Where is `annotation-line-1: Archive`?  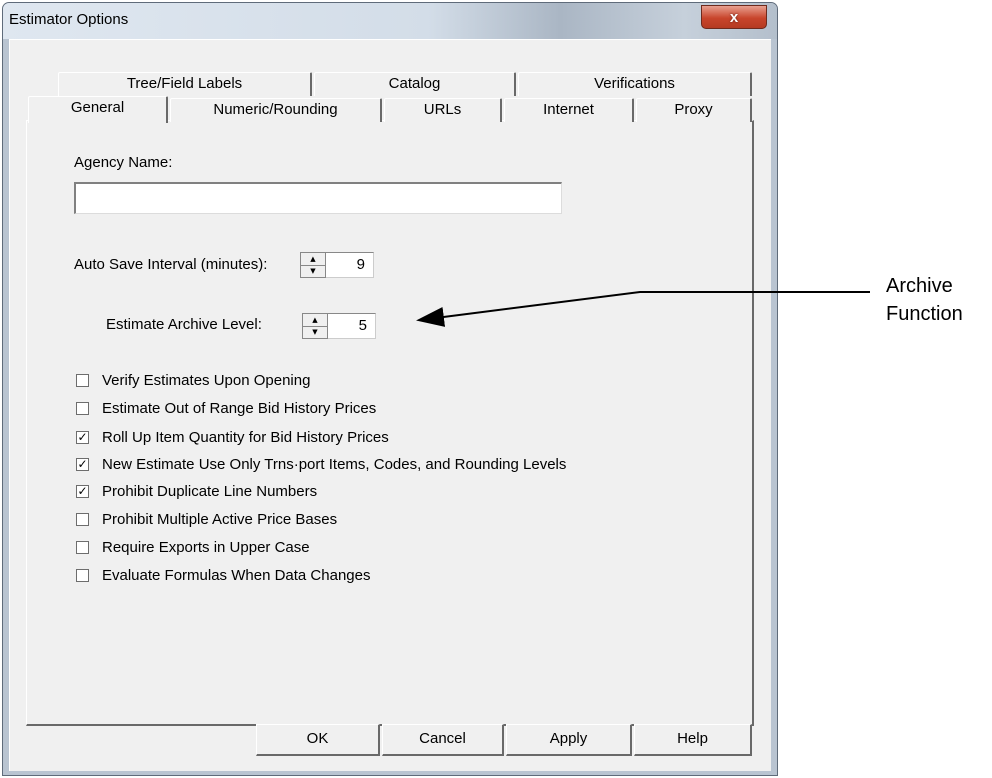 annotation-line-1: Archive is located at coordinates (919, 286).